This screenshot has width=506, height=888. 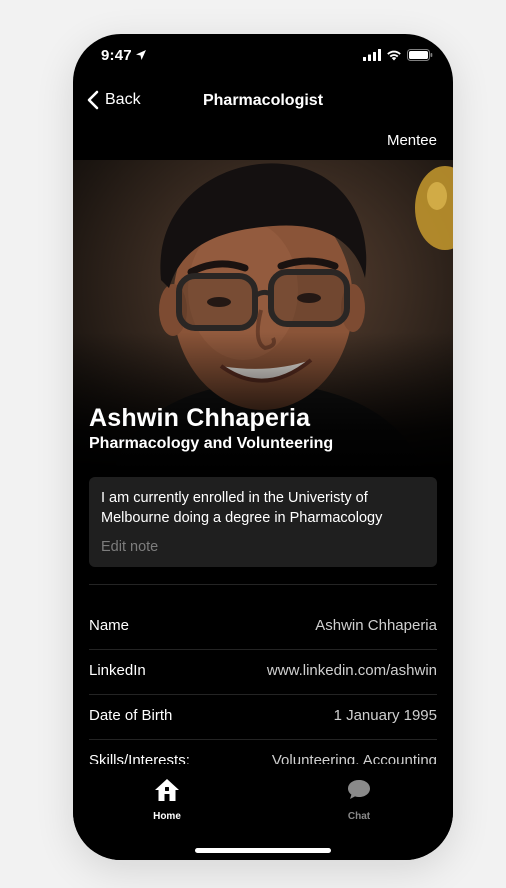 What do you see at coordinates (167, 790) in the screenshot?
I see `home-icon` at bounding box center [167, 790].